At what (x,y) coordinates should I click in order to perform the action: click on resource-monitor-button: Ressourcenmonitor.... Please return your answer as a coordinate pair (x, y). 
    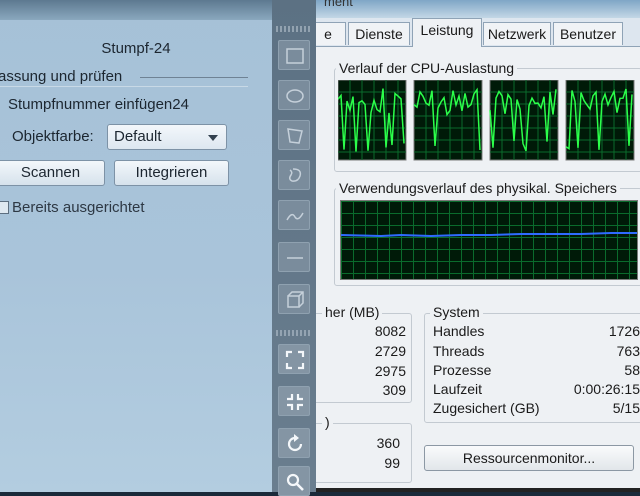
    Looking at the image, I should click on (529, 458).